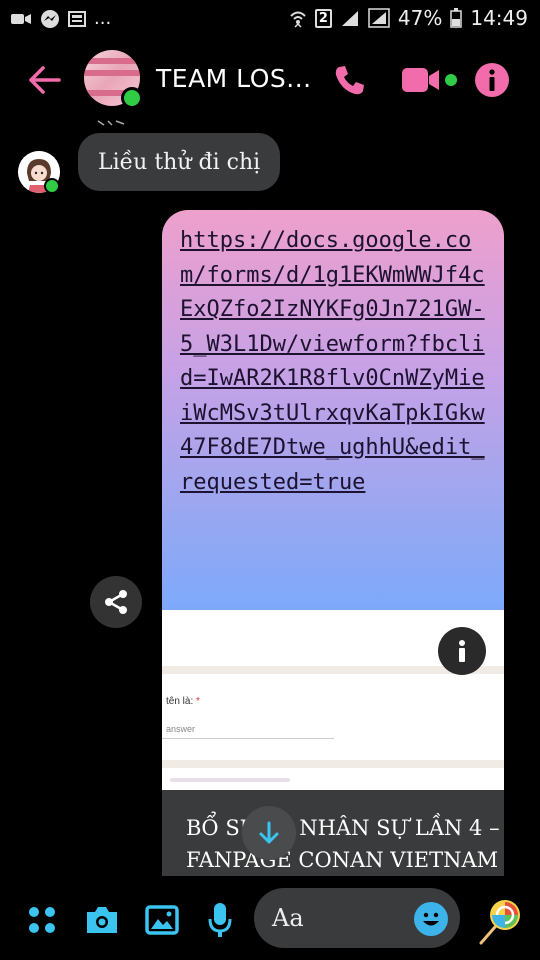 This screenshot has height=960, width=540. Describe the element at coordinates (248, 738) in the screenshot. I see `preview-answer-line` at that location.